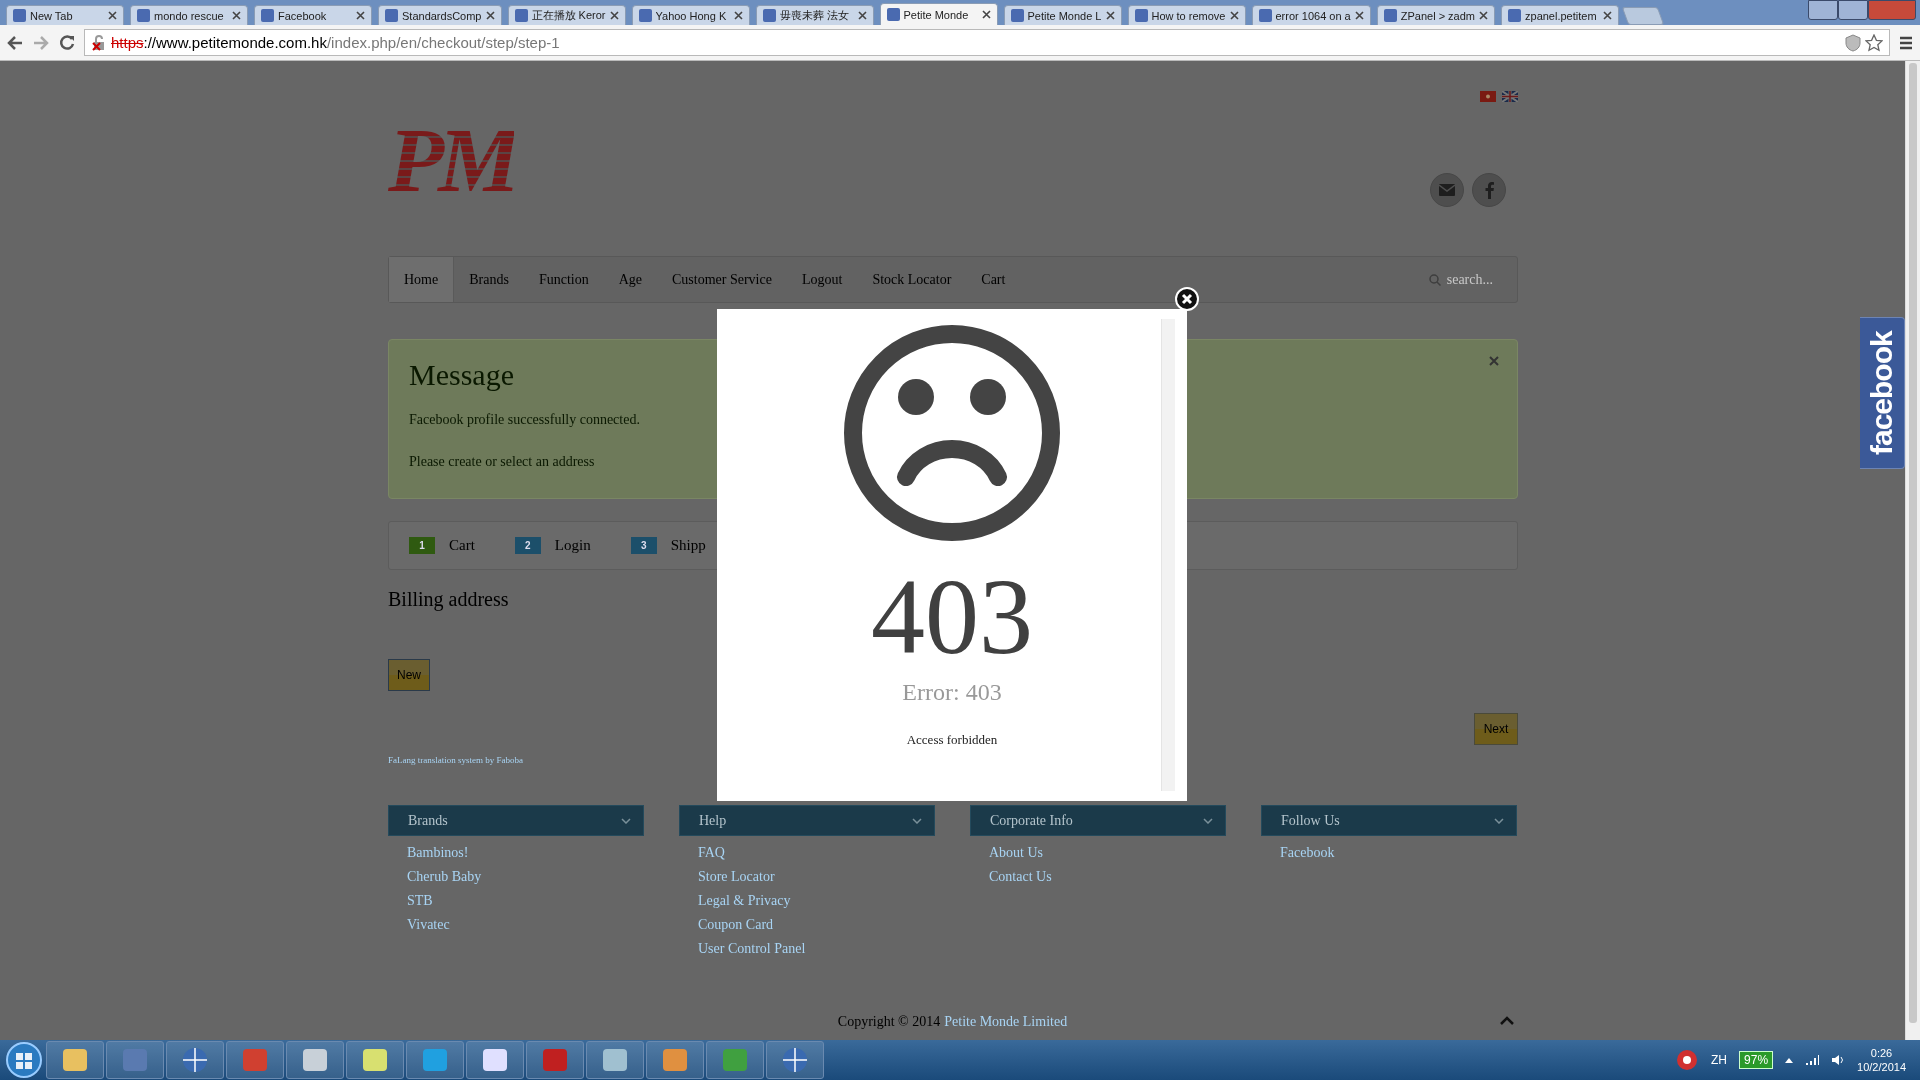 This screenshot has width=1920, height=1080. I want to click on next-button: Next, so click(1496, 729).